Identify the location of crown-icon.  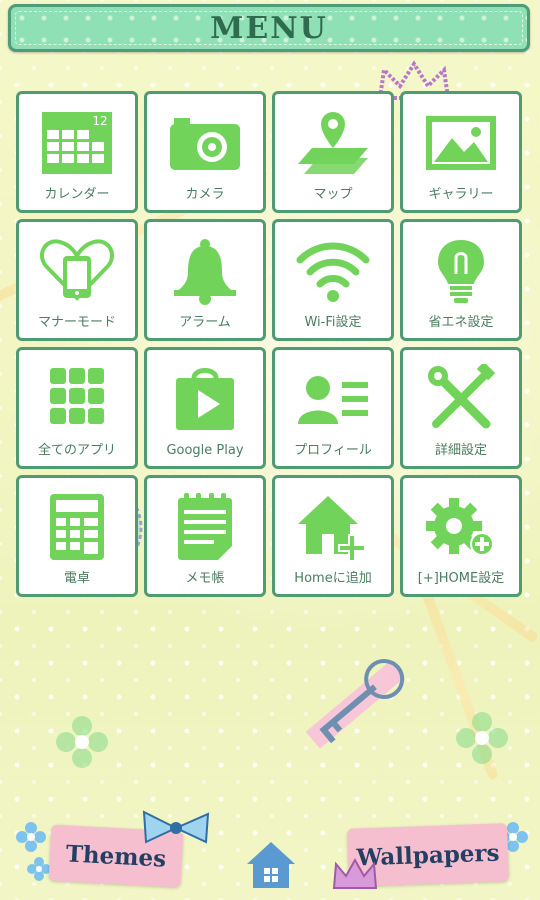
(355, 873).